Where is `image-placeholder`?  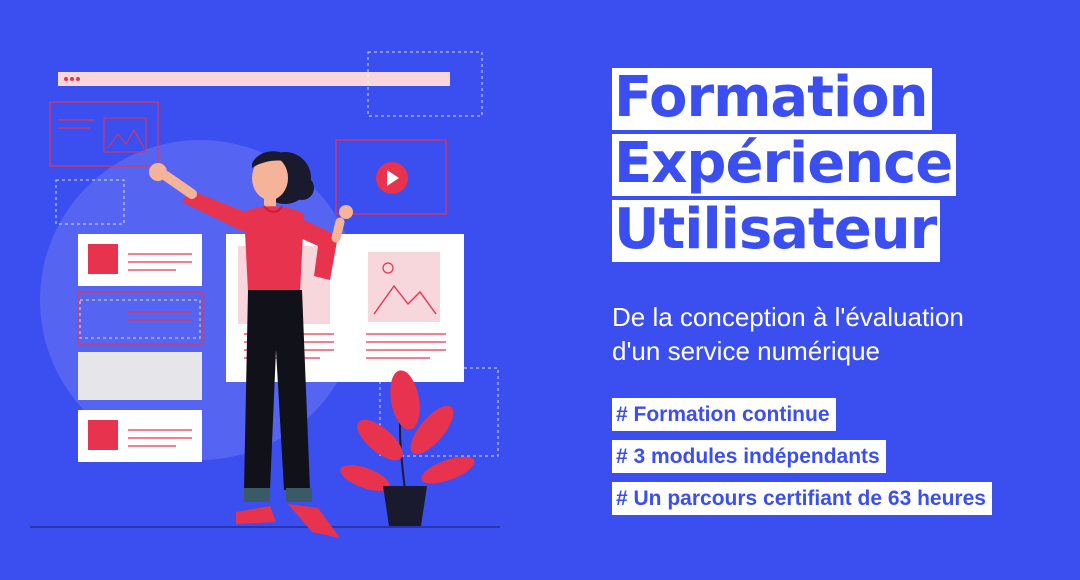 image-placeholder is located at coordinates (404, 287).